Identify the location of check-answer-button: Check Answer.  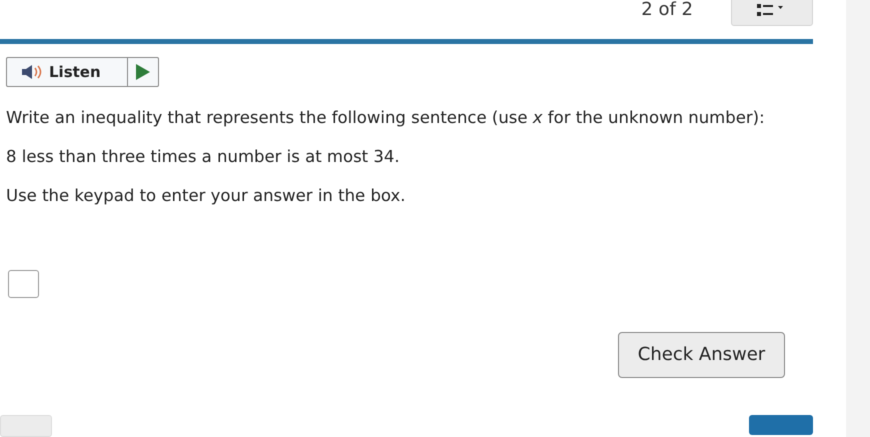
(701, 355).